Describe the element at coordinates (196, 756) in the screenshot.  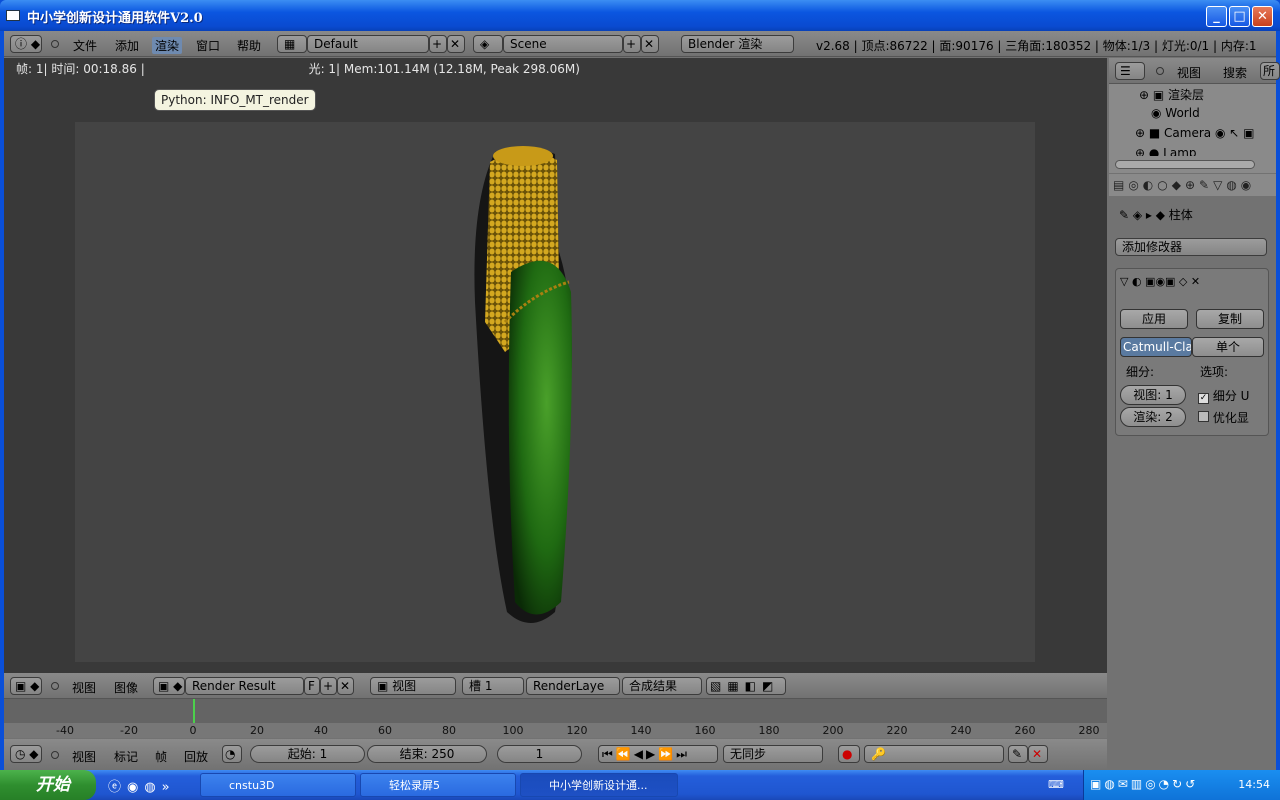
I see `timeline-menu-playback: 回放` at that location.